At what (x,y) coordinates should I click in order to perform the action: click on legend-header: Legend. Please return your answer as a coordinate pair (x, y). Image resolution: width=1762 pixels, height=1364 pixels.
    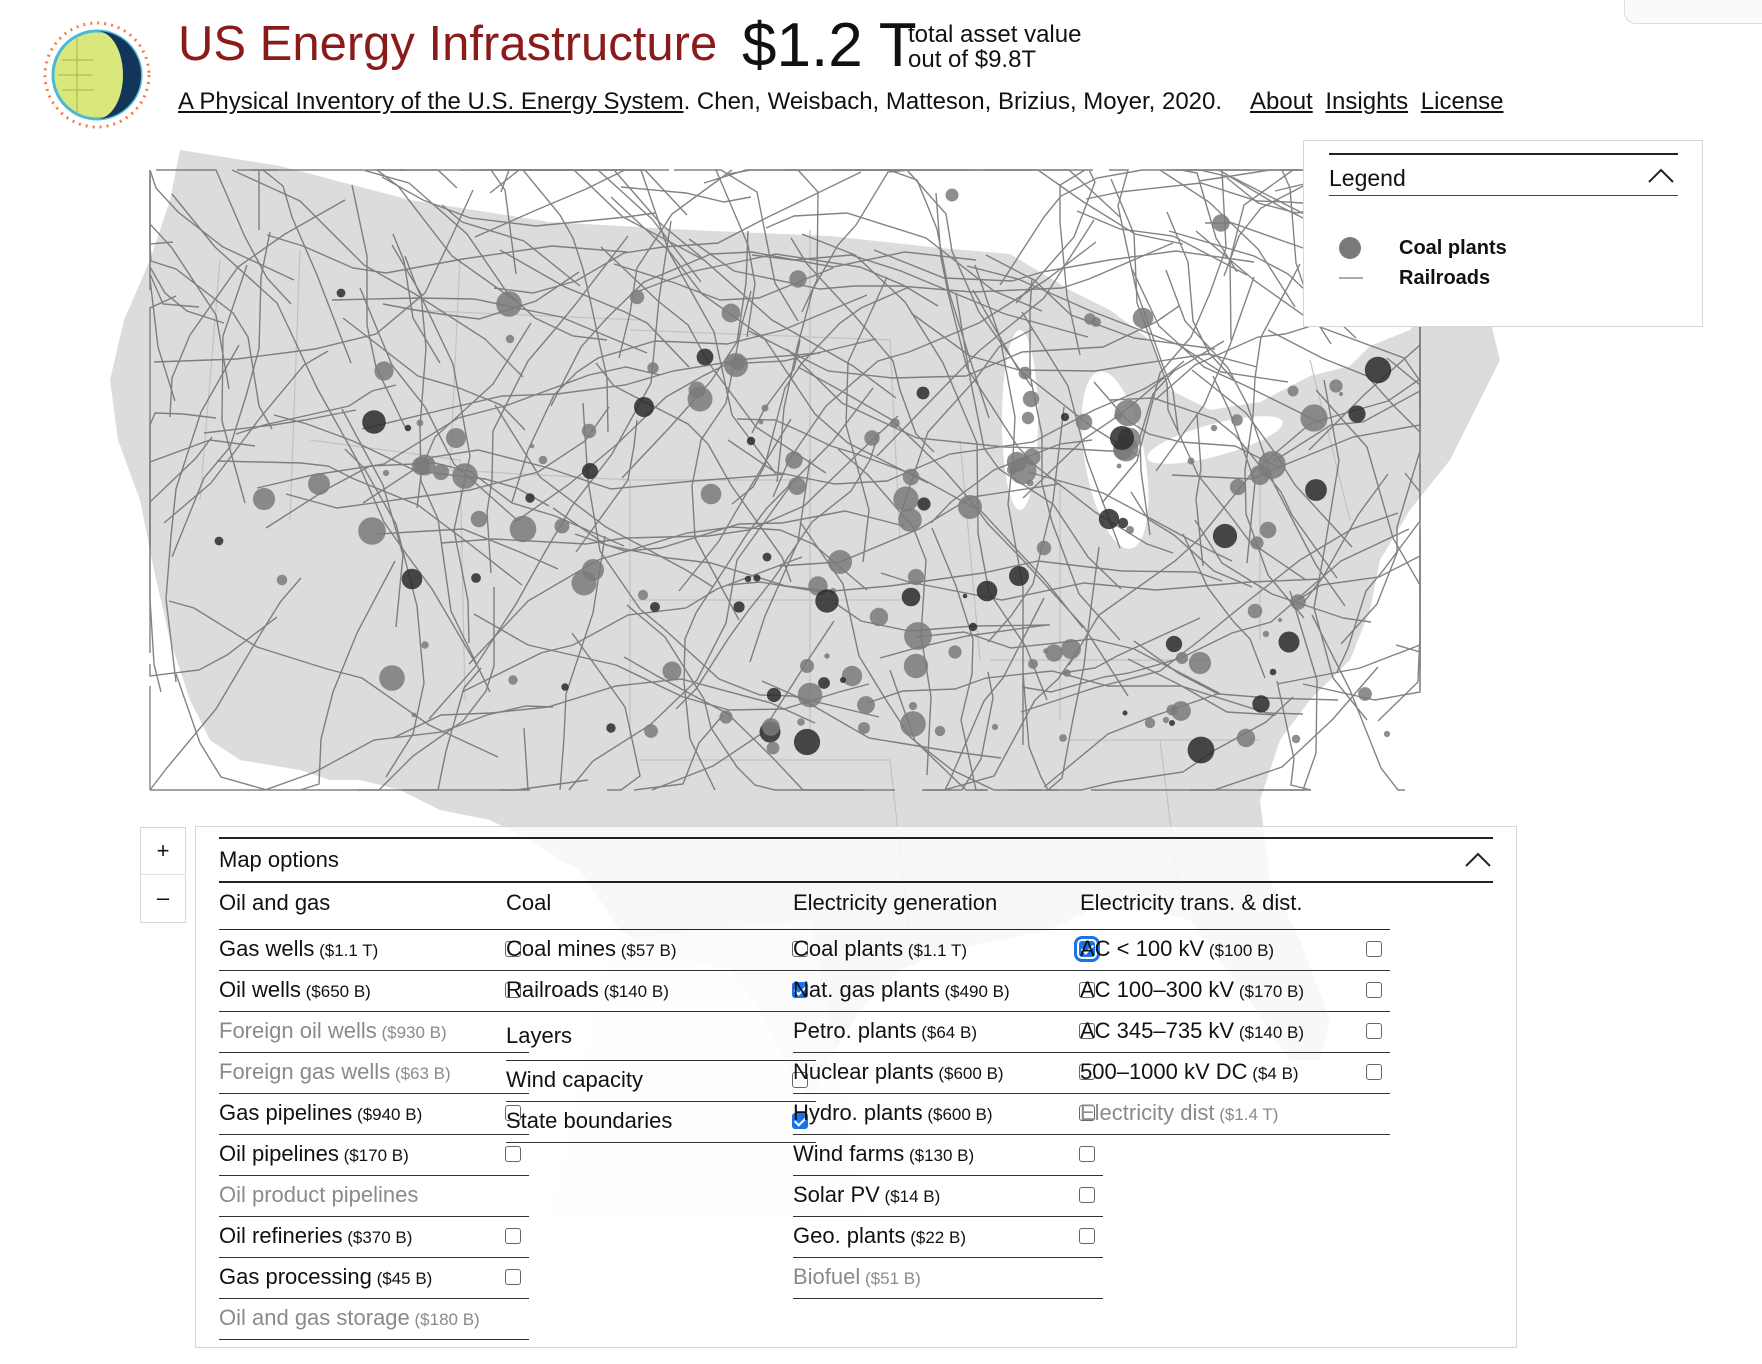
    Looking at the image, I should click on (1503, 174).